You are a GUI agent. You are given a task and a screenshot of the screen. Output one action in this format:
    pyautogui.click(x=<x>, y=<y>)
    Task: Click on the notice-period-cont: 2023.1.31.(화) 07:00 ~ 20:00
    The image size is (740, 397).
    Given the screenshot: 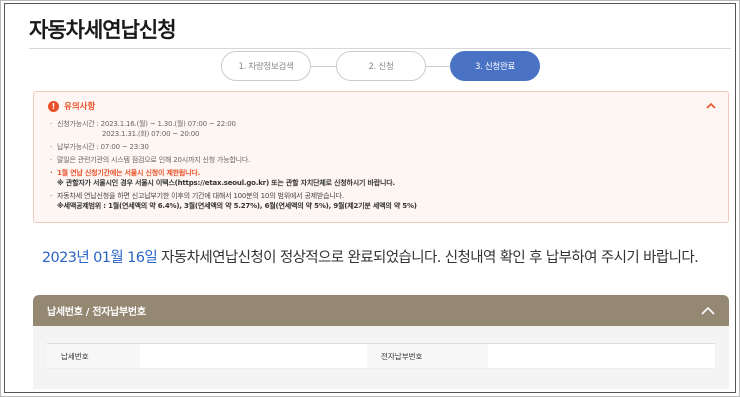 What is the action you would take?
    pyautogui.click(x=151, y=134)
    